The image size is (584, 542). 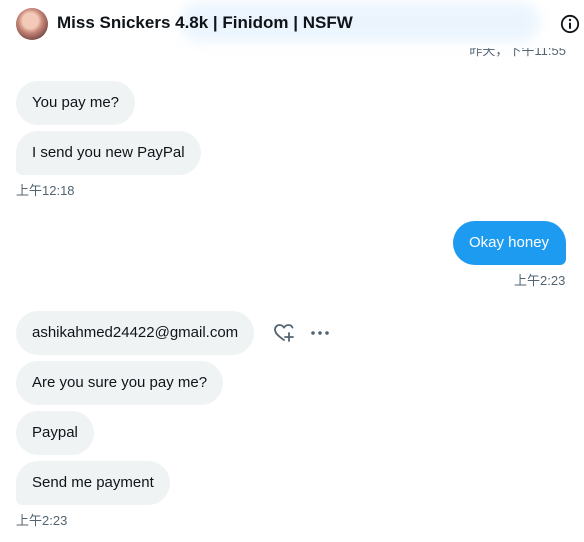 I want to click on message-bubble-incoming: Paypal, so click(x=55, y=433).